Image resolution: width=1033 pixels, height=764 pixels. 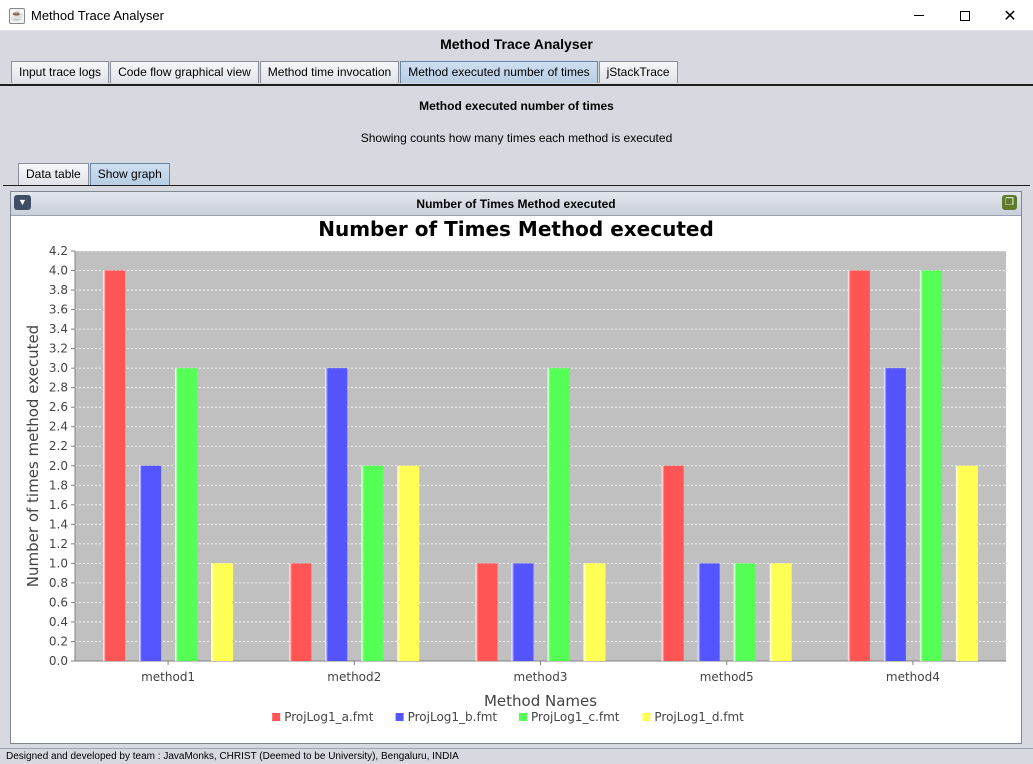 I want to click on tab-input-trace-logs: Input trace logs, so click(x=60, y=72).